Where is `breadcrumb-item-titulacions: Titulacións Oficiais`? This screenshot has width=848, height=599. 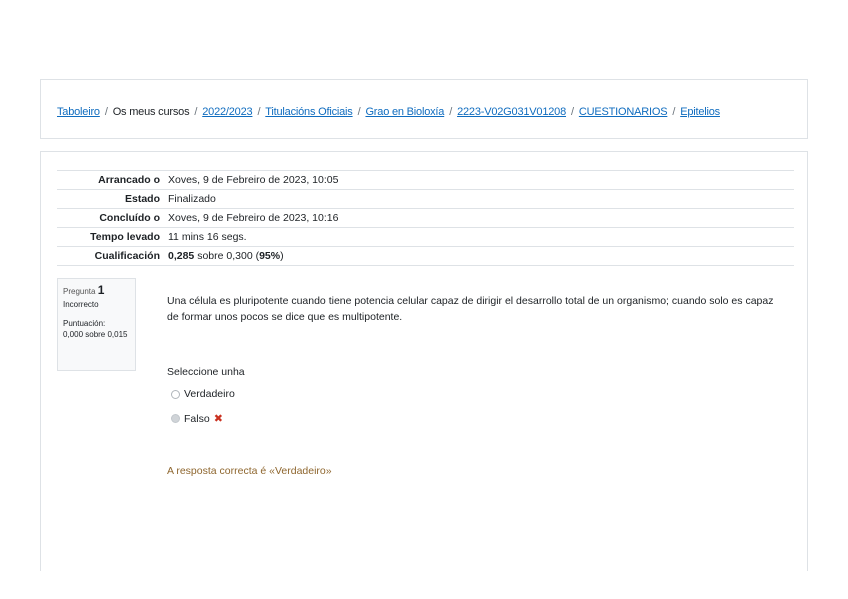
breadcrumb-item-titulacions: Titulacións Oficiais is located at coordinates (308, 112).